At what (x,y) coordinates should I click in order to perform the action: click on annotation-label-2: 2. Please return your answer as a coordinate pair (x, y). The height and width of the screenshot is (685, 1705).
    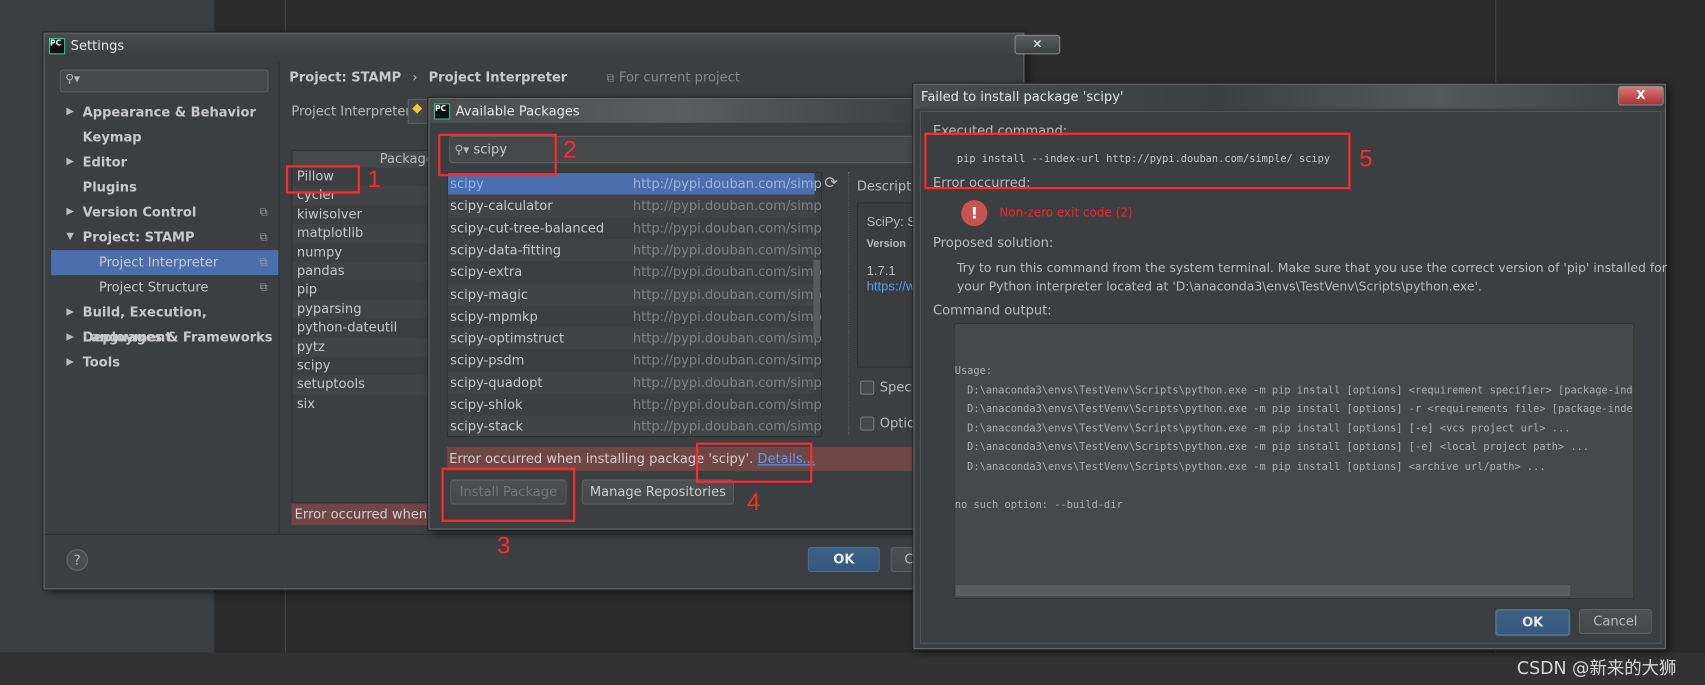
    Looking at the image, I should click on (570, 149).